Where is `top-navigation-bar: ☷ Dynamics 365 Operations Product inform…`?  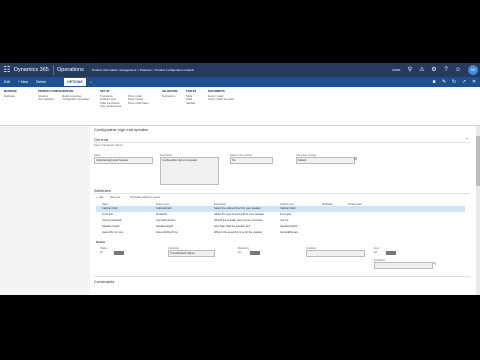
top-navigation-bar: ☷ Dynamics 365 Operations Product inform… is located at coordinates (240, 70).